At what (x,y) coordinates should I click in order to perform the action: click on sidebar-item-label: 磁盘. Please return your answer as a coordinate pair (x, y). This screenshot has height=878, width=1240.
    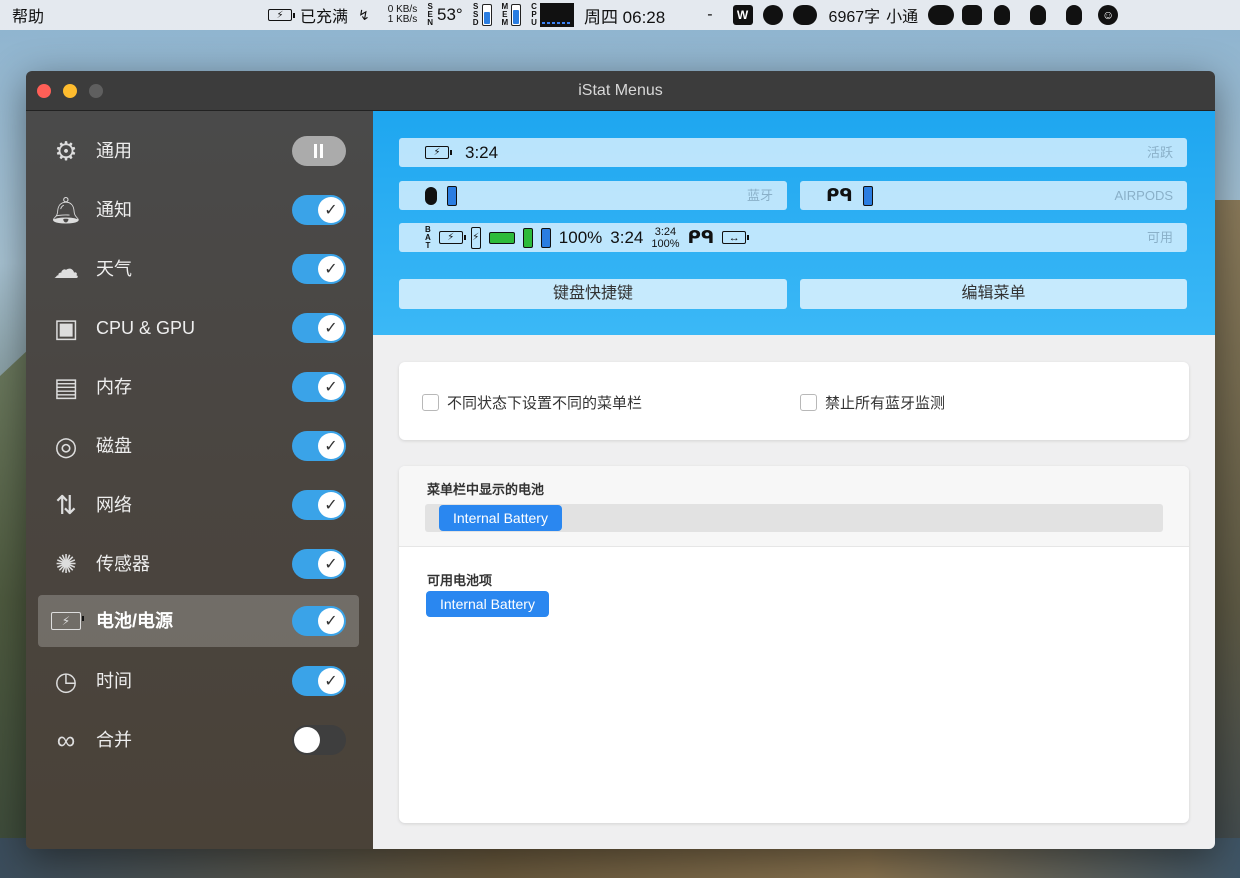
    Looking at the image, I should click on (114, 446).